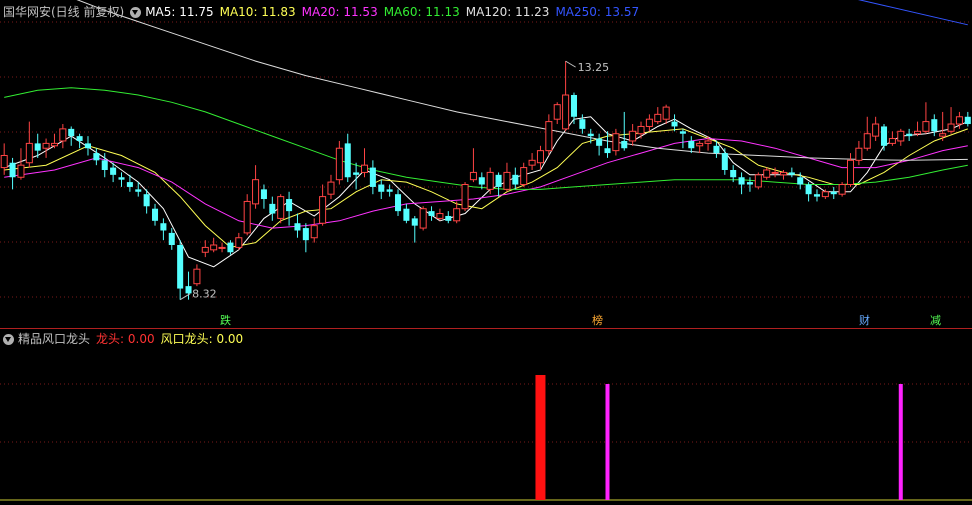 The image size is (972, 505). What do you see at coordinates (8, 339) in the screenshot?
I see `indicator-dropdown-icon` at bounding box center [8, 339].